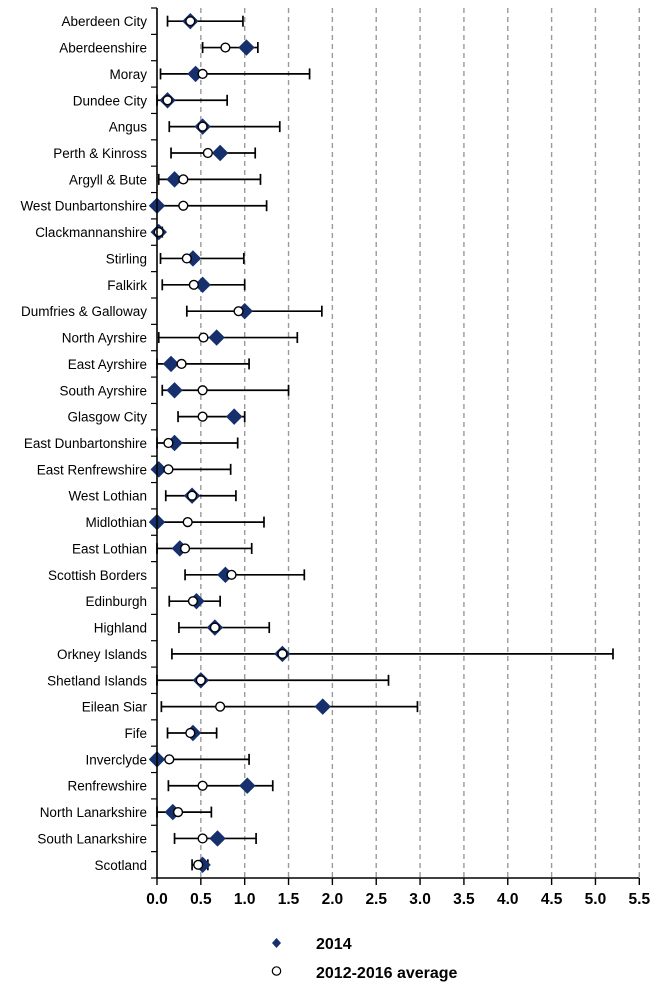 This screenshot has height=1007, width=665. Describe the element at coordinates (552, 899) in the screenshot. I see `x-axis-tick-label: 4.5` at that location.